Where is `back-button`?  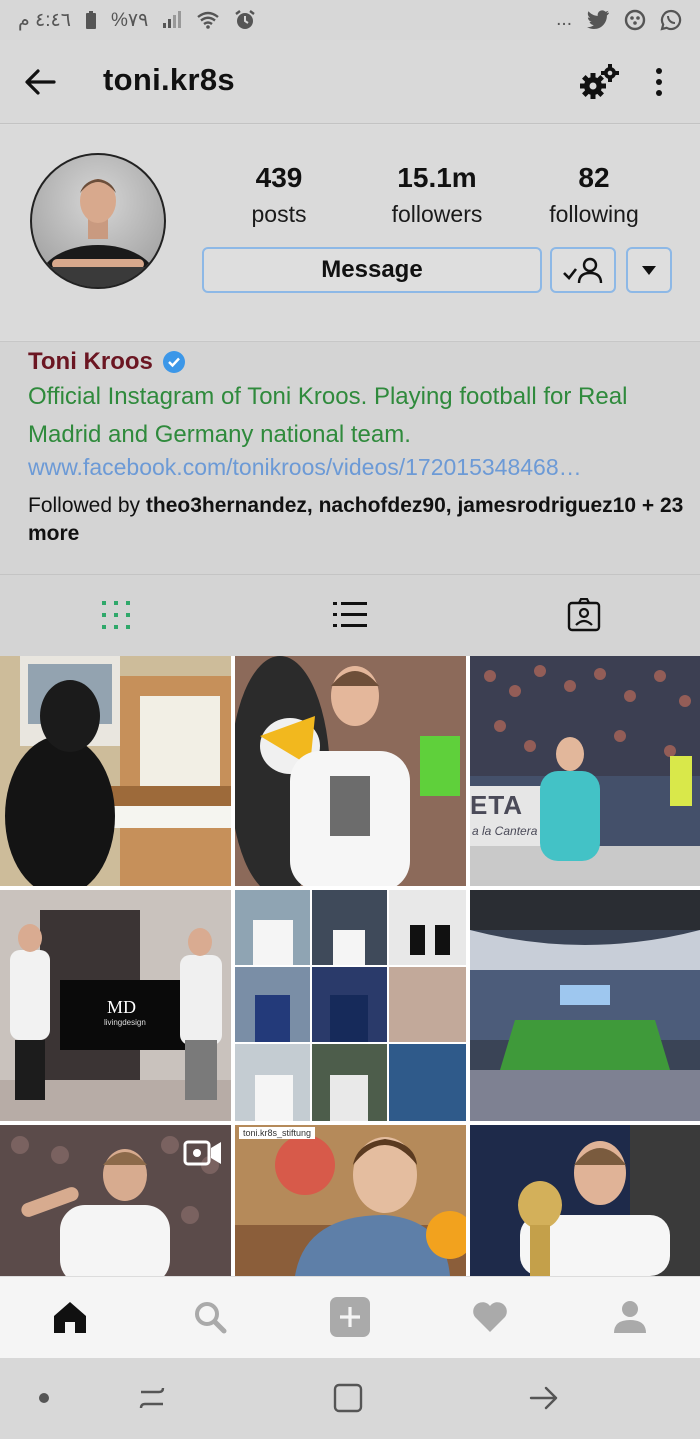
back-button is located at coordinates (40, 82).